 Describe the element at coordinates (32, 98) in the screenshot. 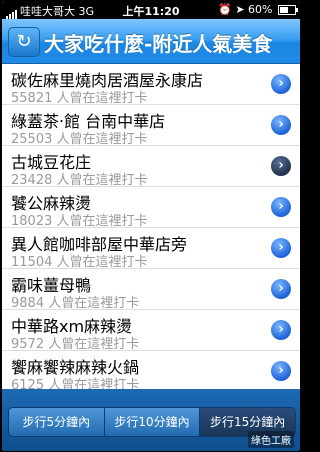

I see `checkin-number: 55821` at that location.